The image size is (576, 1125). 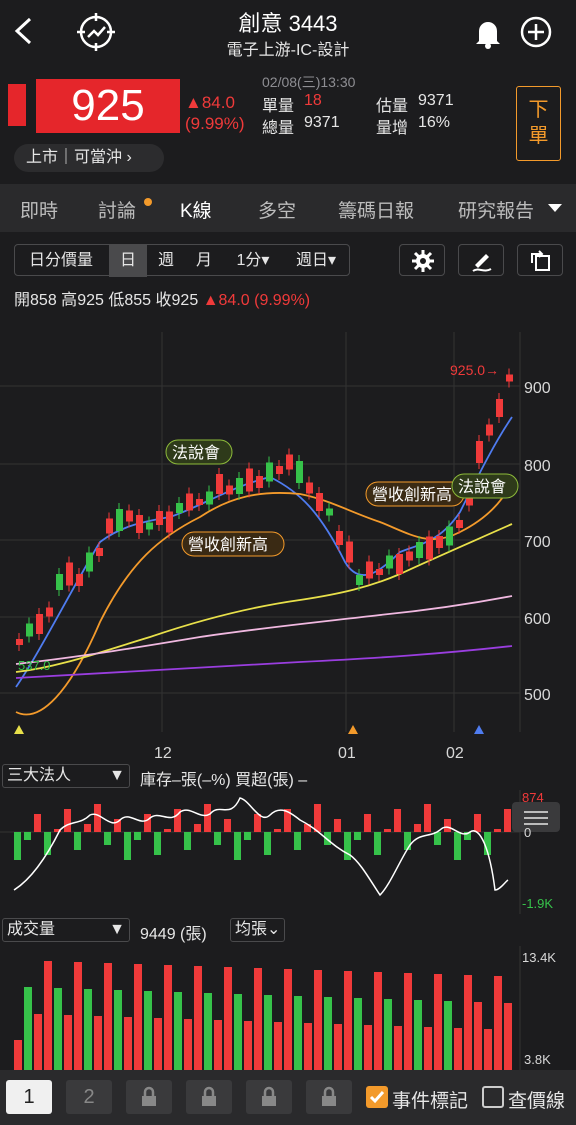 What do you see at coordinates (17, 105) in the screenshot?
I see `quote-marker` at bounding box center [17, 105].